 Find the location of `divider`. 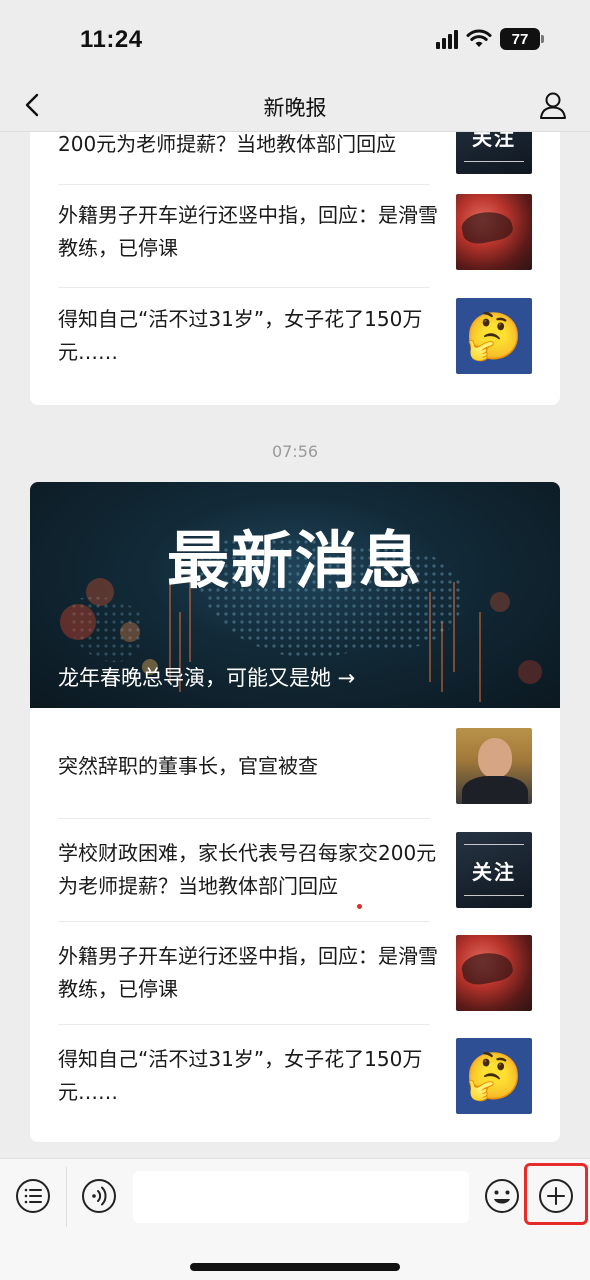

divider is located at coordinates (66, 1197).